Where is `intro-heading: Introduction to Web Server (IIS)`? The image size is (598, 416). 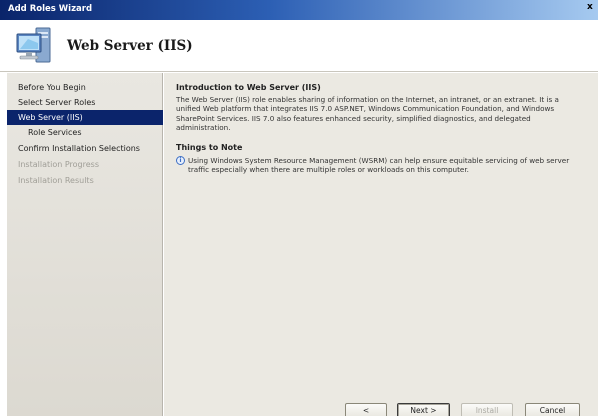
intro-heading: Introduction to Web Server (IIS) is located at coordinates (248, 87).